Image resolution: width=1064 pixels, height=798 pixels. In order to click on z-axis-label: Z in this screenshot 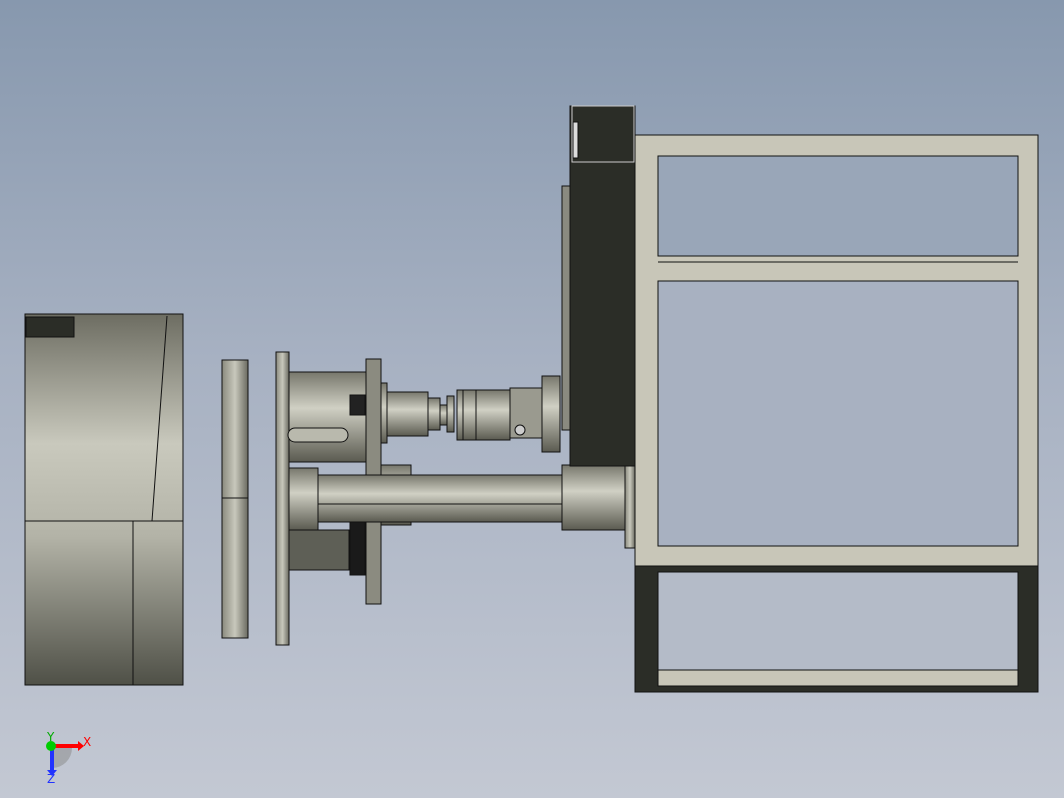, I will do `click(51, 779)`.